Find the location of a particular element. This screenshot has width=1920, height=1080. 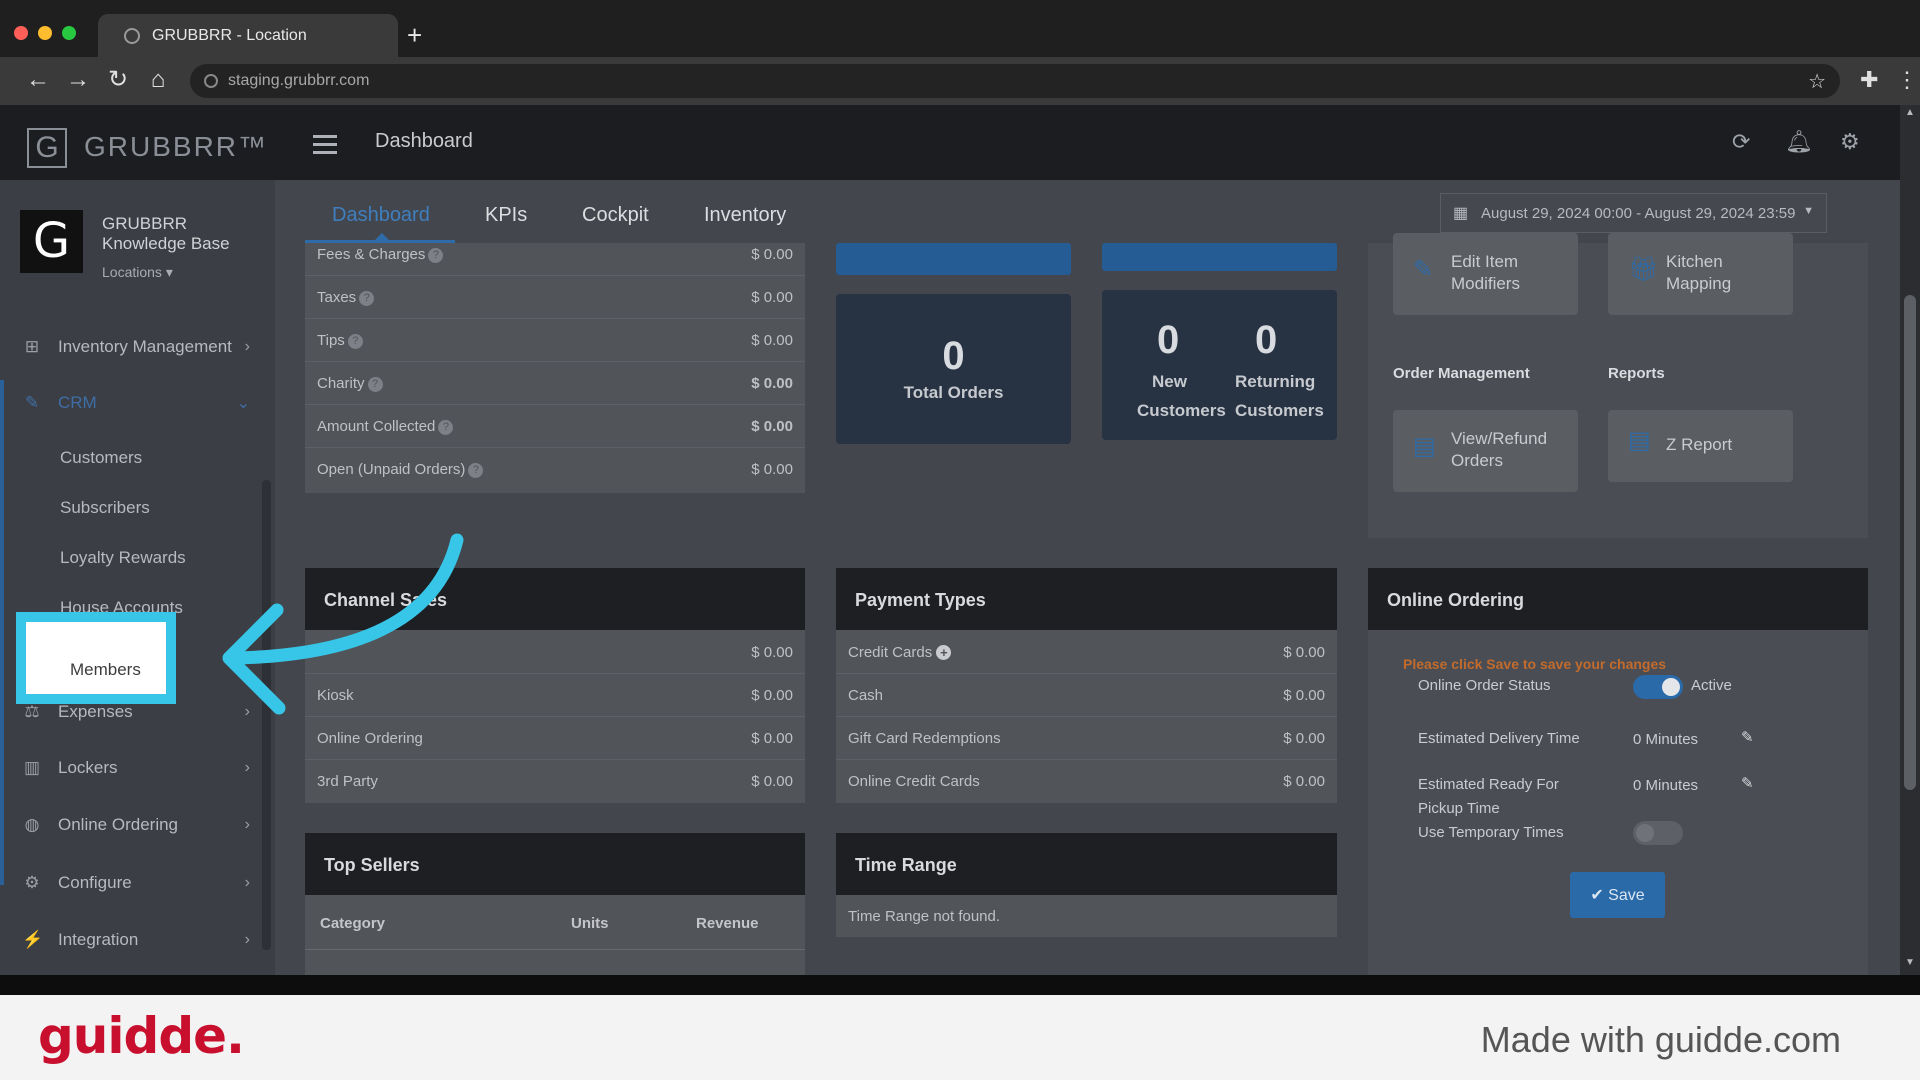

sidebar-item-integration: ⚡ Integration › is located at coordinates (131, 940).